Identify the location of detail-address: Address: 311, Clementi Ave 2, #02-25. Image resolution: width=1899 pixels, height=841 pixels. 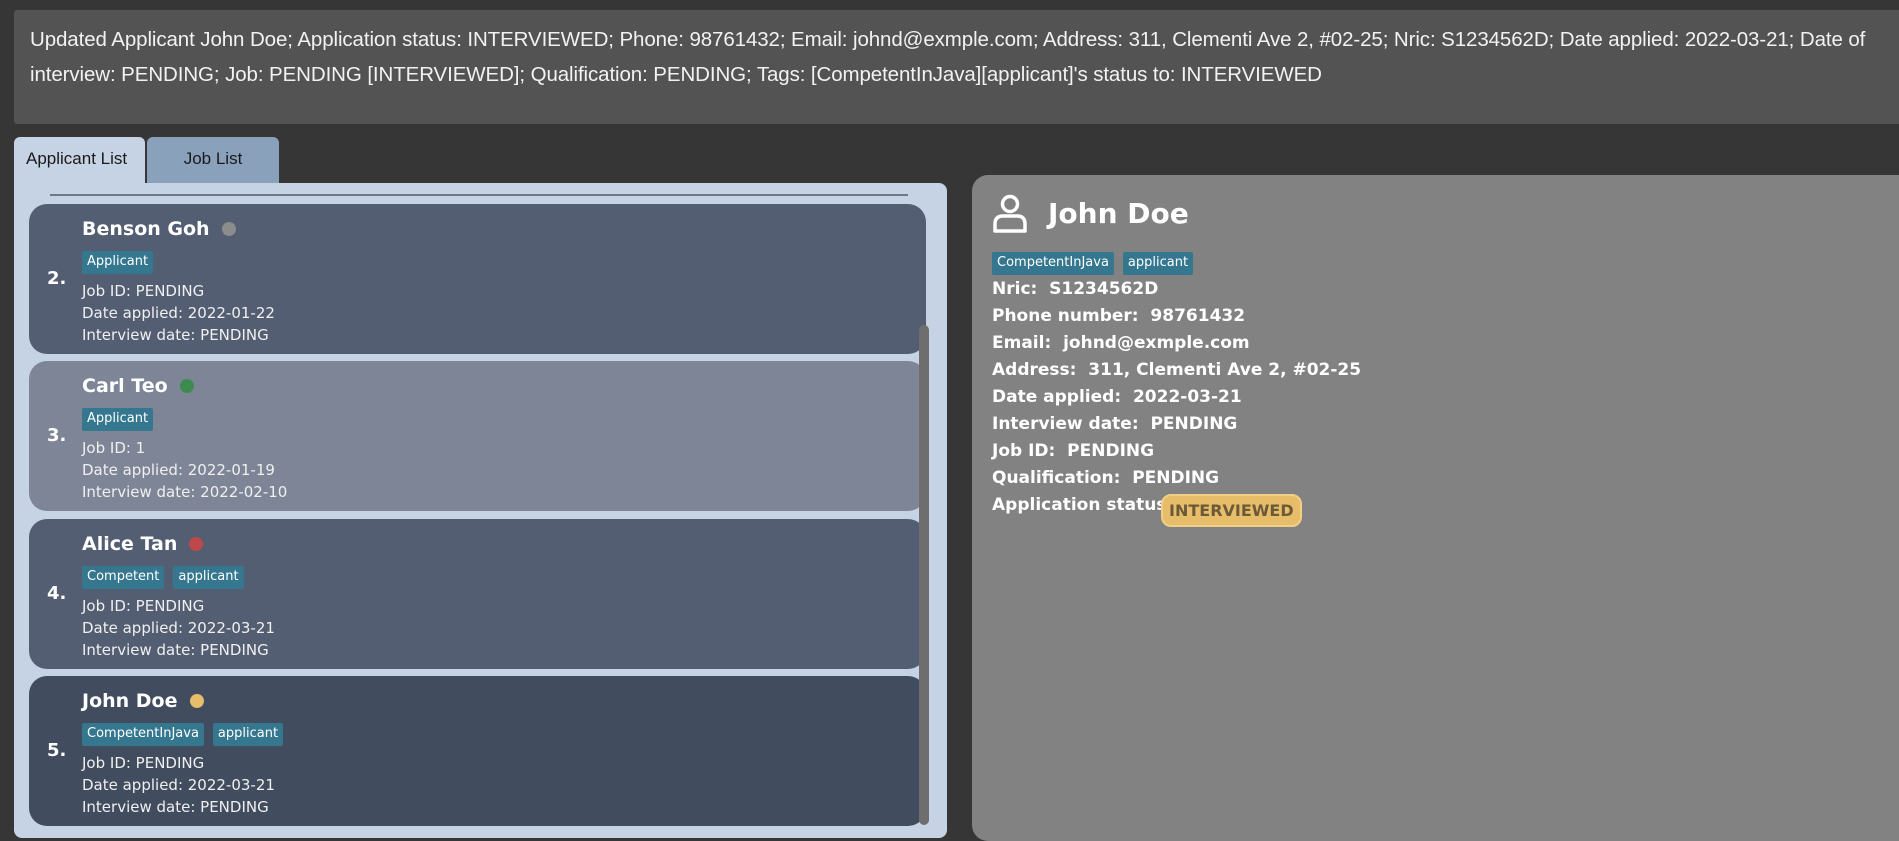
(1177, 370).